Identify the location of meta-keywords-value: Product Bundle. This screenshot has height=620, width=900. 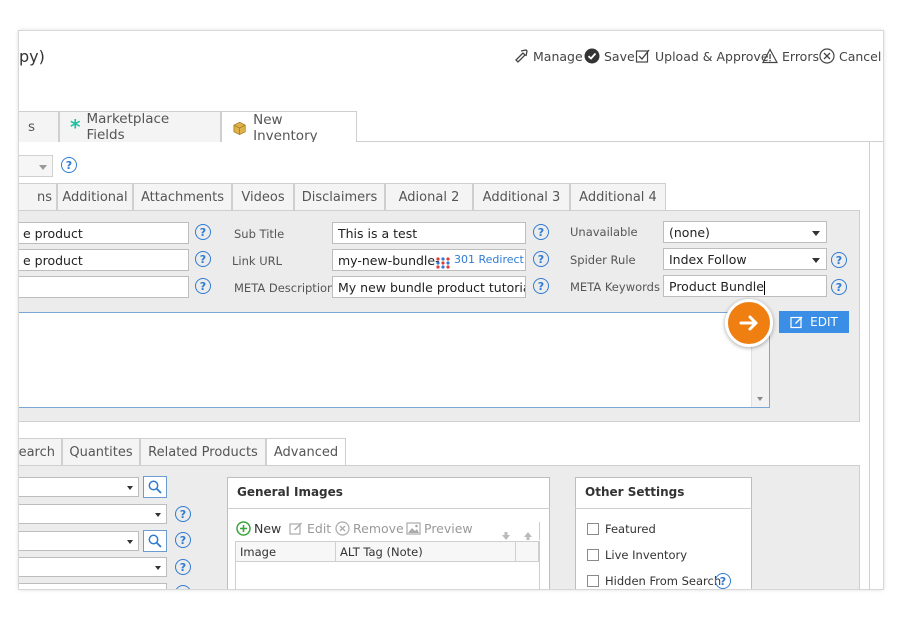
(716, 286).